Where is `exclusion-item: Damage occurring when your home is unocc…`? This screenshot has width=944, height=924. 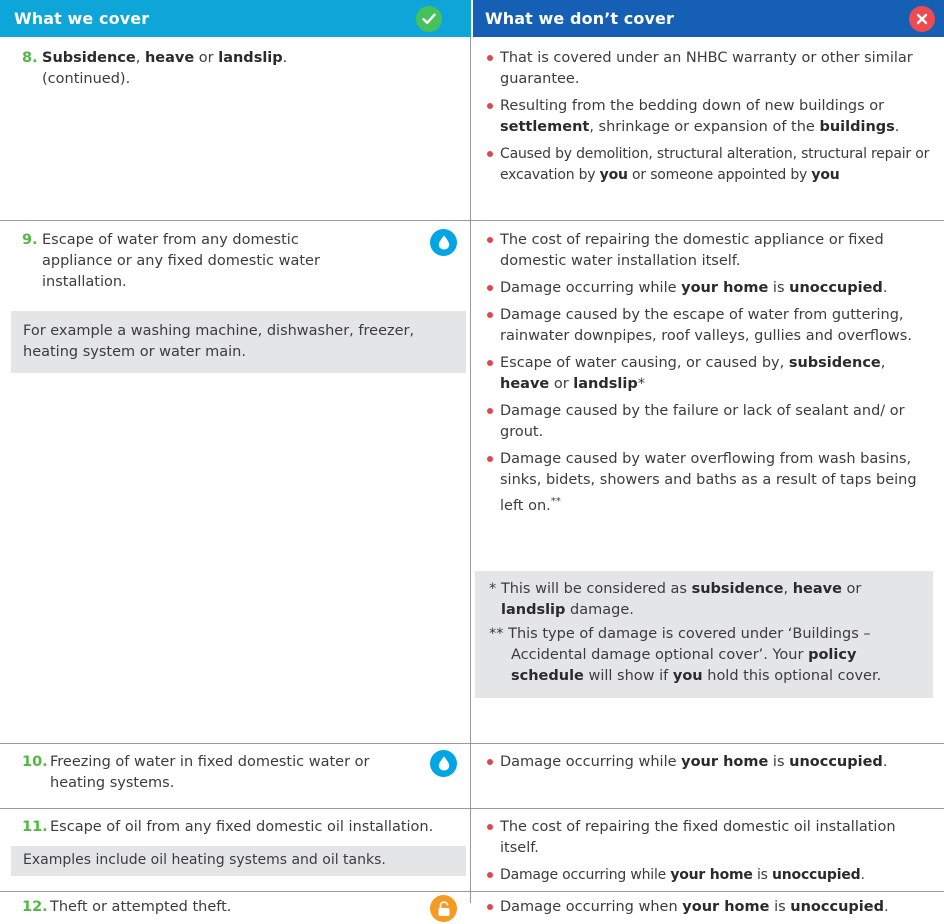 exclusion-item: Damage occurring when your home is unocc… is located at coordinates (712, 907).